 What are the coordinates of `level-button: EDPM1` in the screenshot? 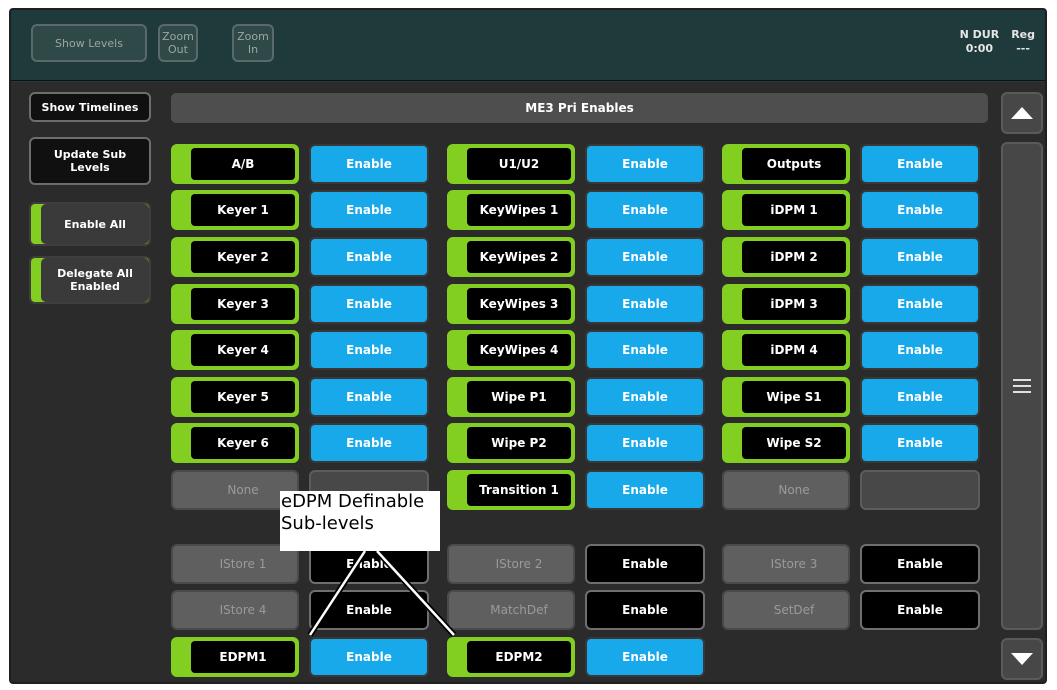 It's located at (235, 657).